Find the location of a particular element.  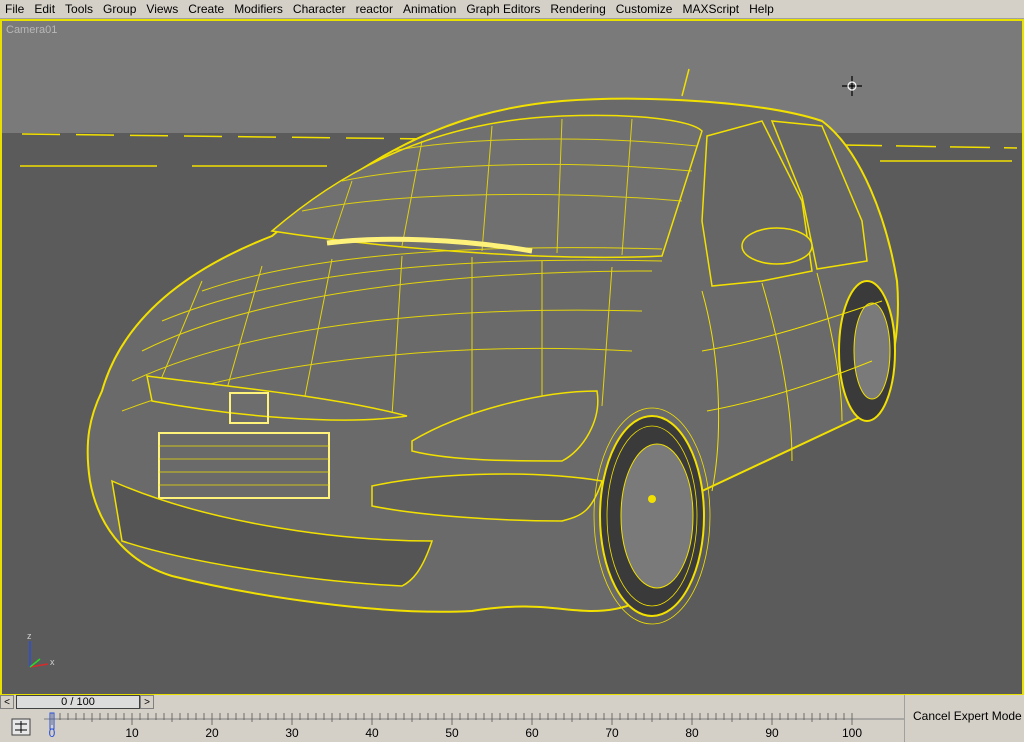

cancel-expert-mode-button: Cancel Expert Mode is located at coordinates (967, 716).